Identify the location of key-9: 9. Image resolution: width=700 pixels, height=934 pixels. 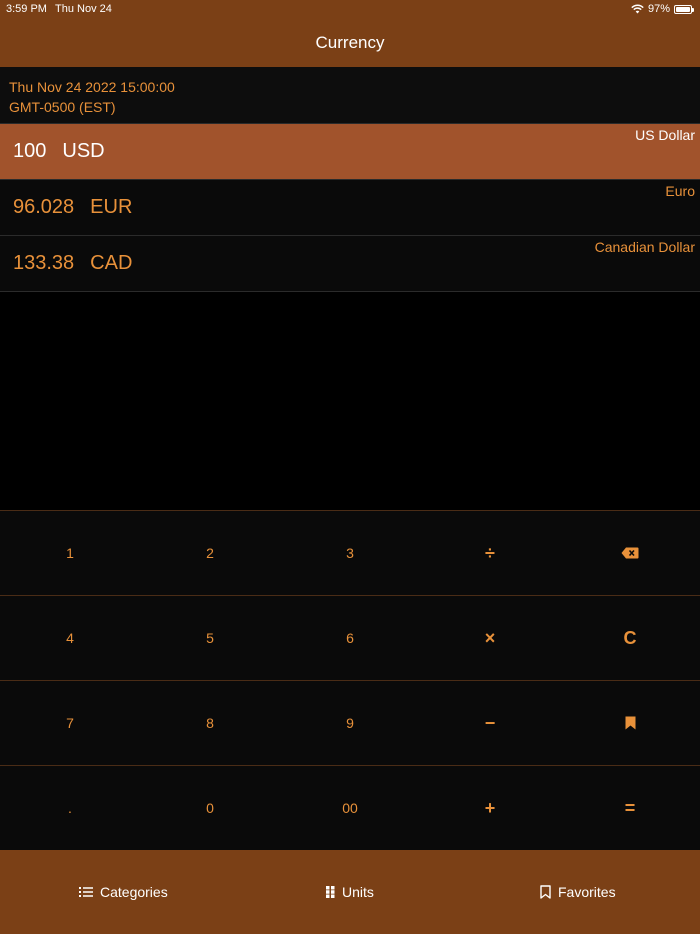
(350, 723).